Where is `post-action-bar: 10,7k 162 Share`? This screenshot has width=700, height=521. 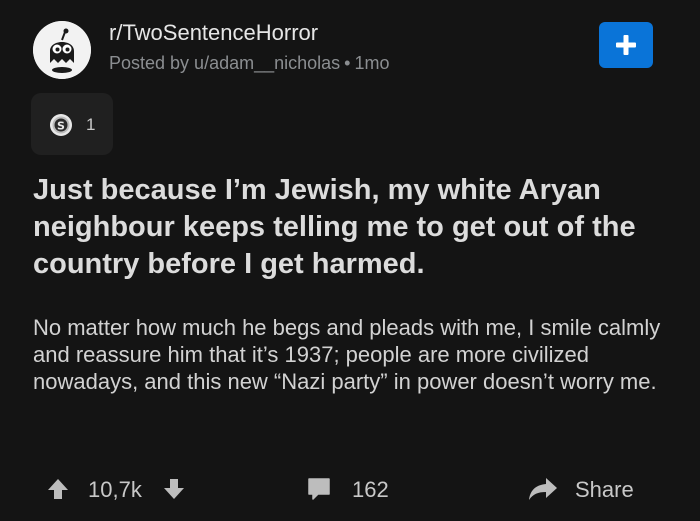
post-action-bar: 10,7k 162 Share is located at coordinates (350, 488).